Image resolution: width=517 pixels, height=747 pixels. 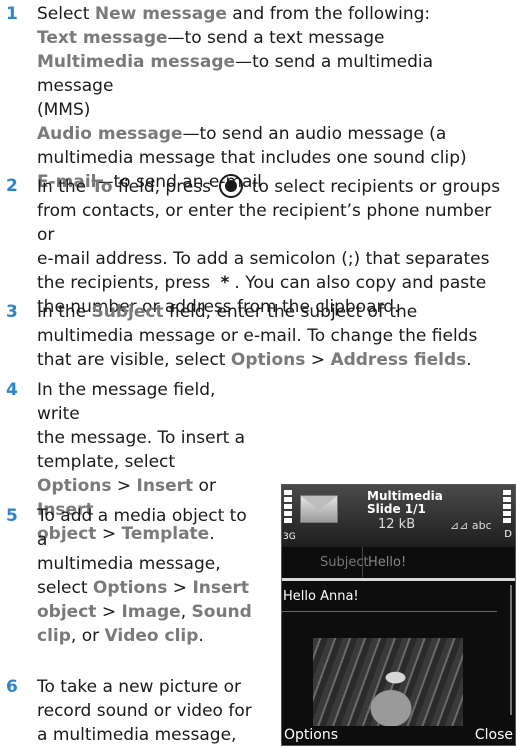 I want to click on options-softkey: Options, so click(x=311, y=735).